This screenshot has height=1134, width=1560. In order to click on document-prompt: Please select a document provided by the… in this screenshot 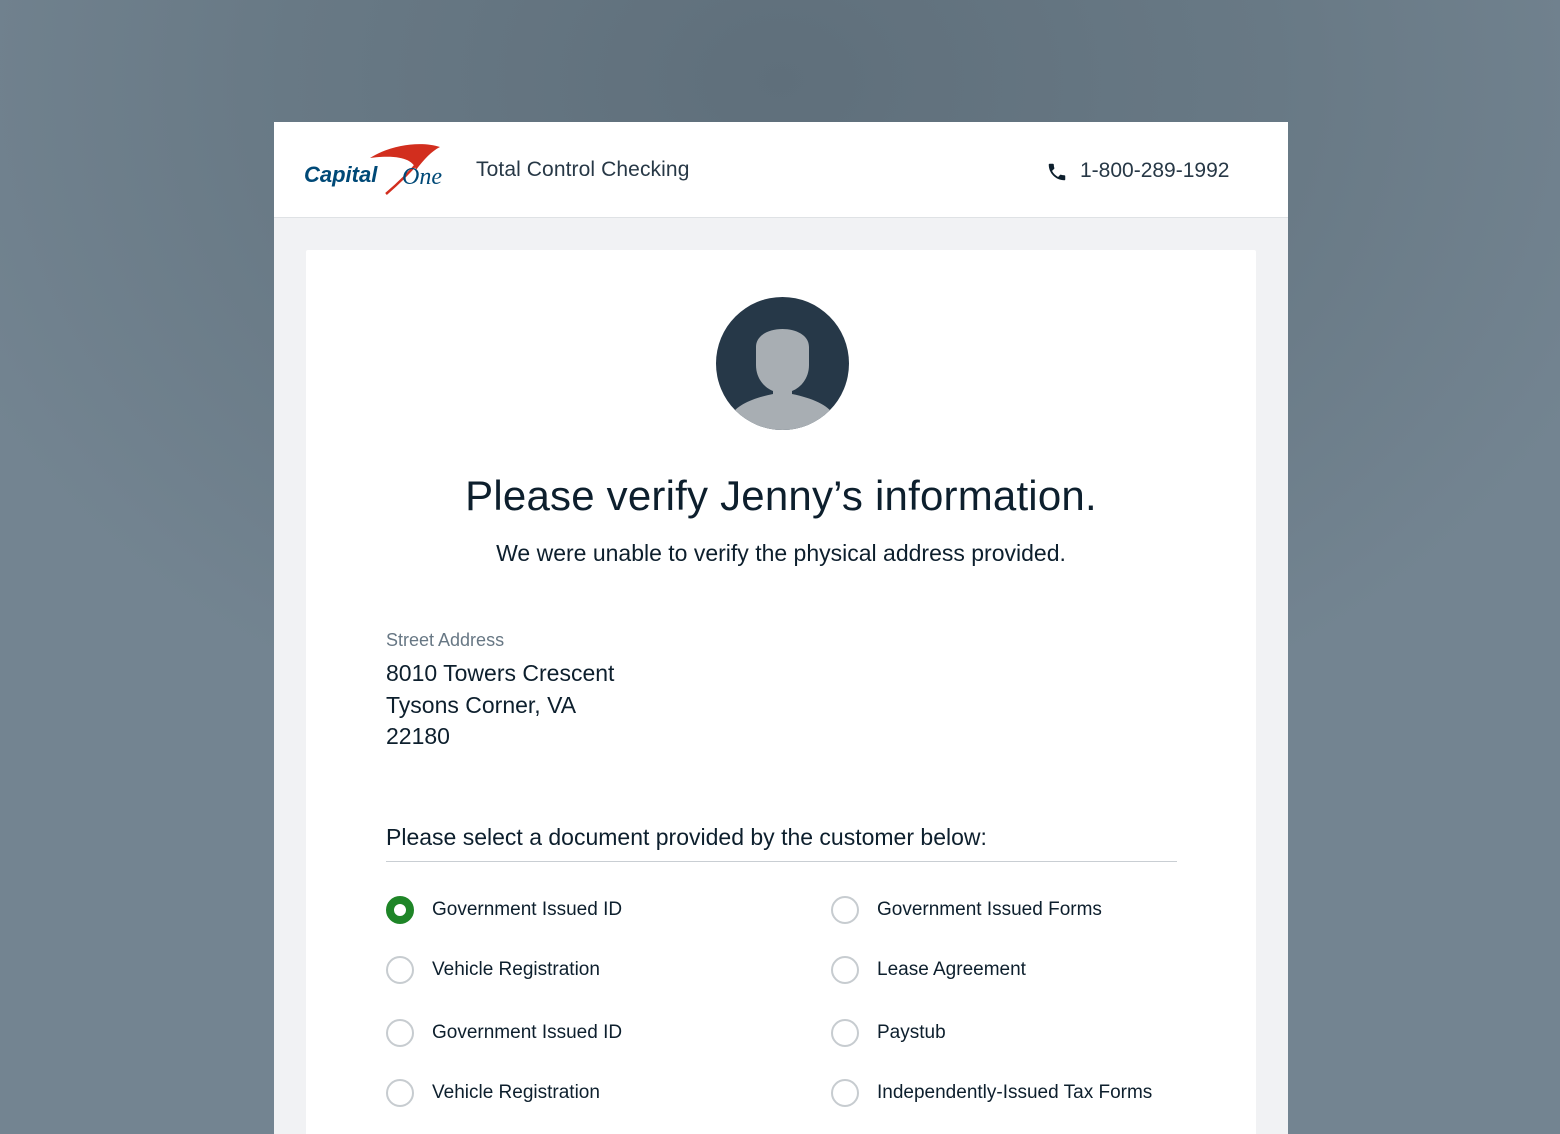, I will do `click(686, 837)`.